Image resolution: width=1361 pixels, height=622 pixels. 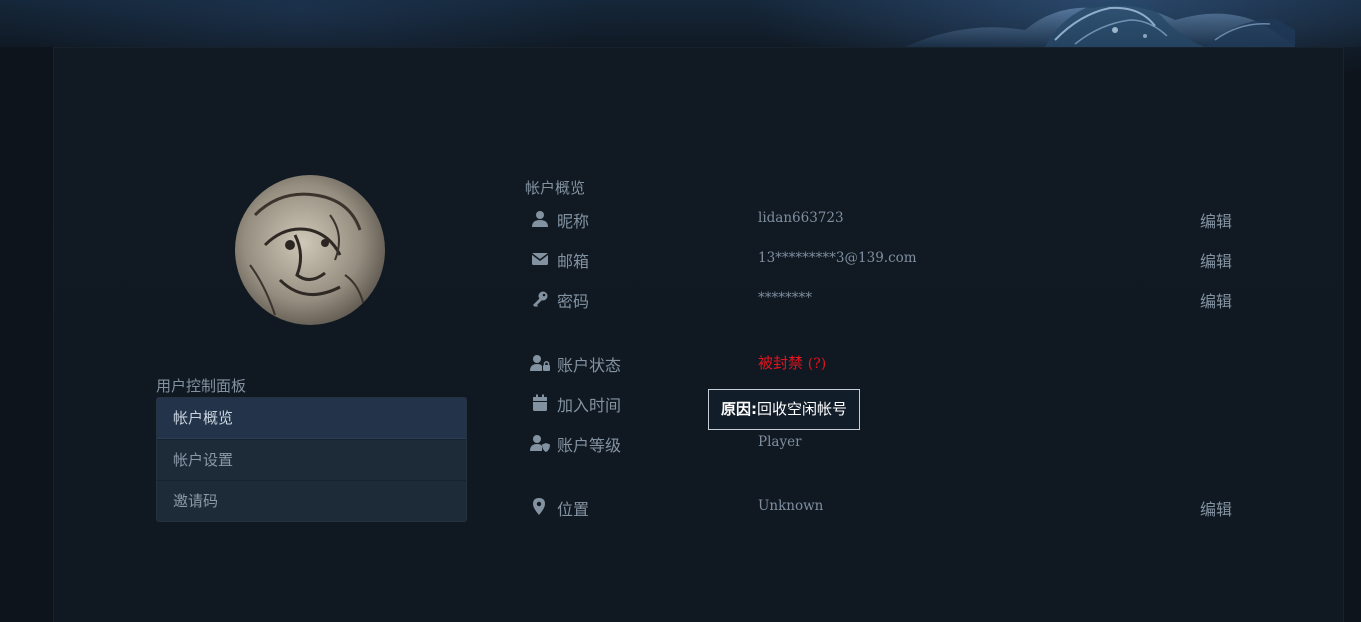 What do you see at coordinates (540, 363) in the screenshot?
I see `user-lock-icon` at bounding box center [540, 363].